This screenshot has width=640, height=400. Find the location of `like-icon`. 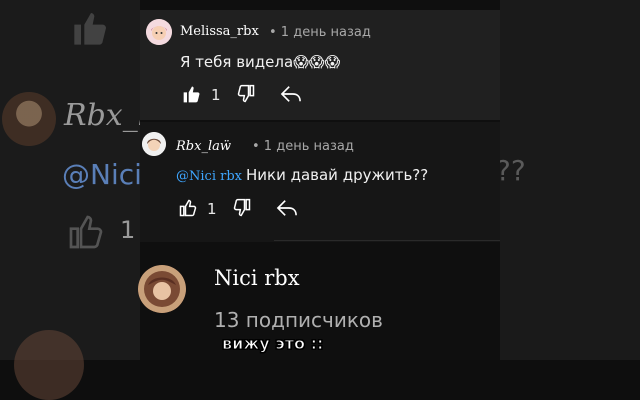

like-icon is located at coordinates (188, 208).